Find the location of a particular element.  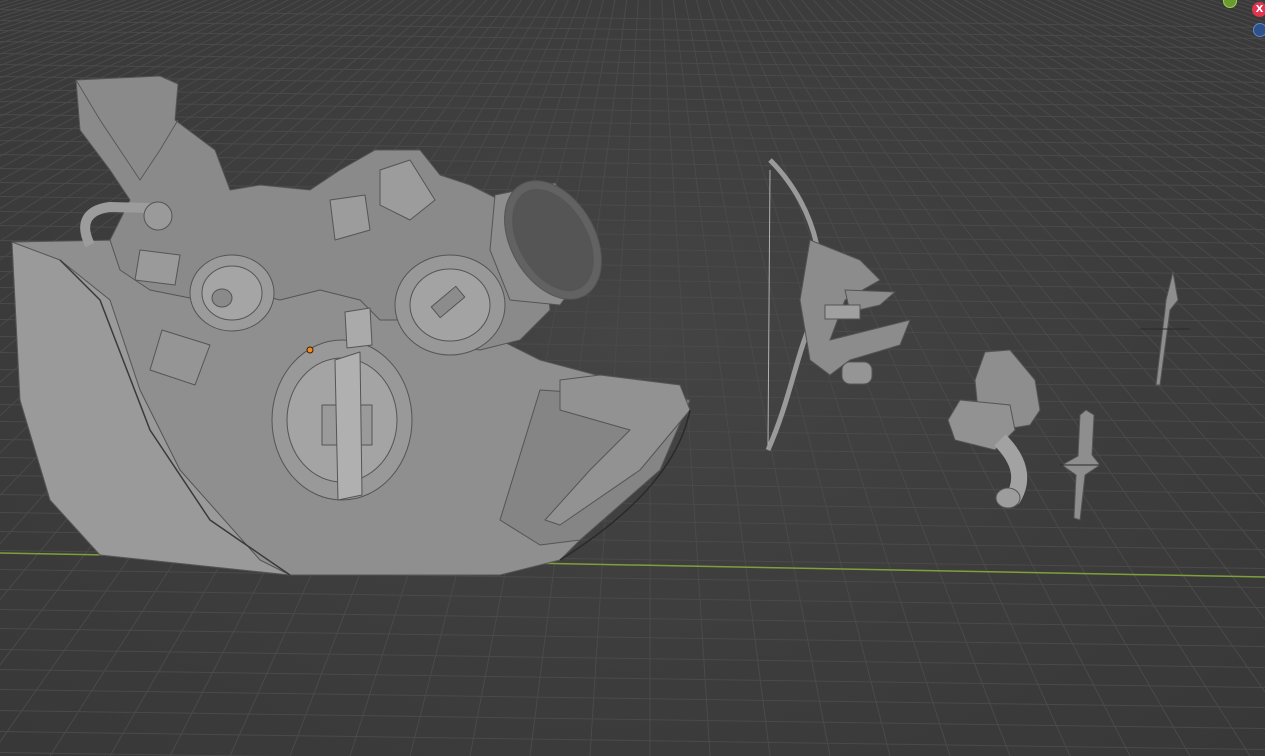

object-origin-point is located at coordinates (310, 350).